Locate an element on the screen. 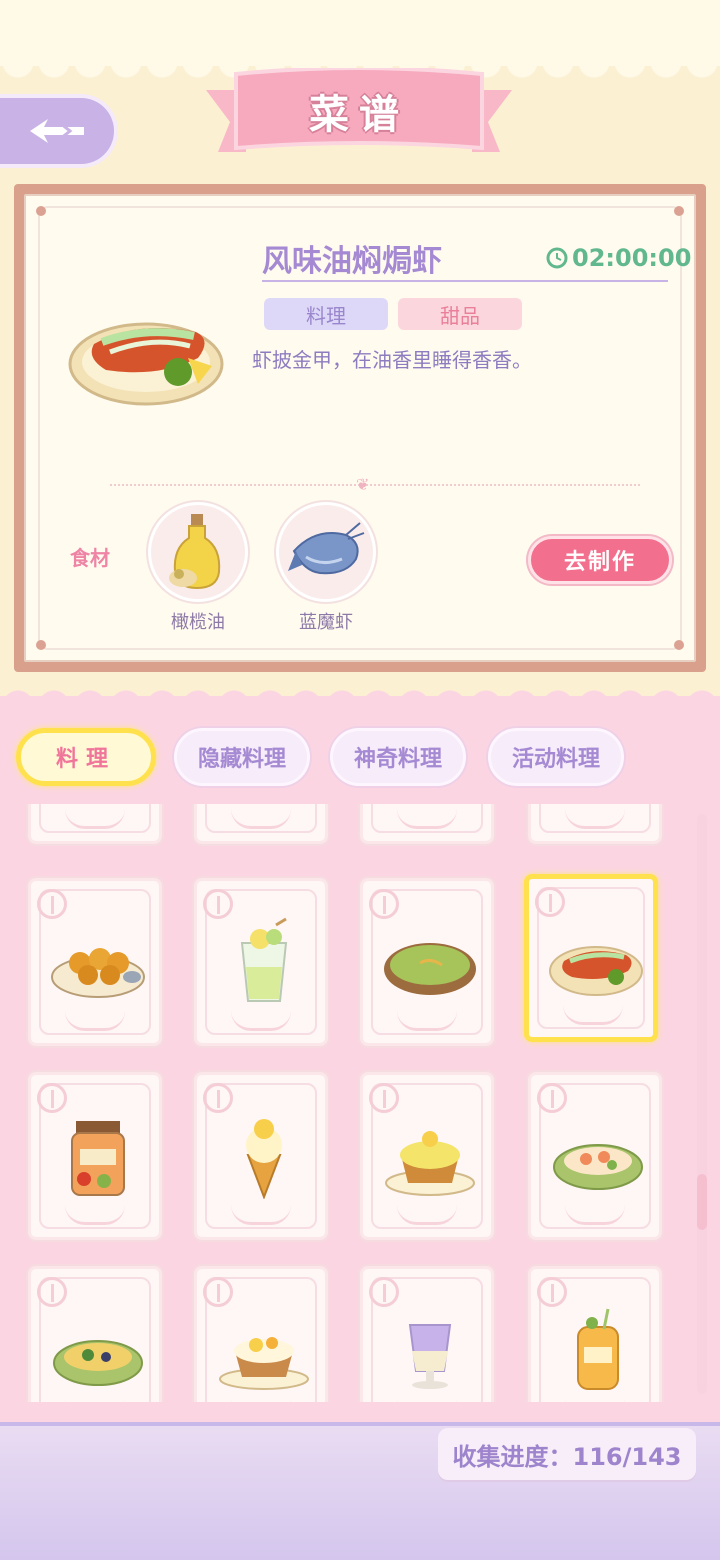 This screenshot has height=1560, width=720. lemon-cupcake-icon is located at coordinates (430, 1163).